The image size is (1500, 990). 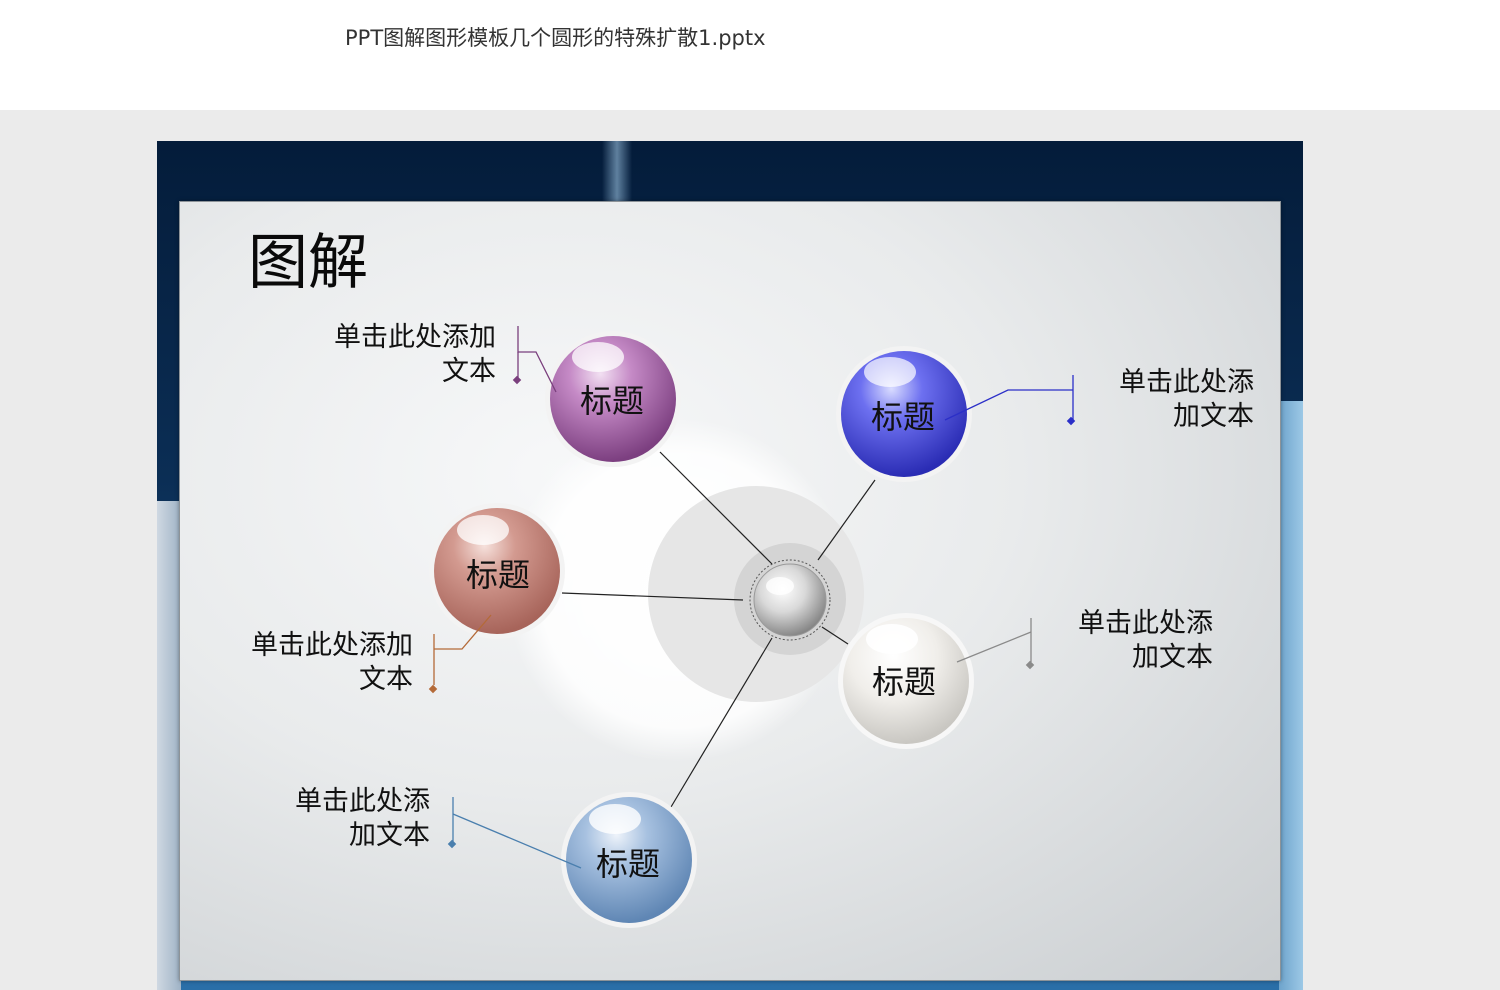 I want to click on document-header: PPT图解图形模板几个圆形的特殊扩散1.pptx, so click(x=750, y=55).